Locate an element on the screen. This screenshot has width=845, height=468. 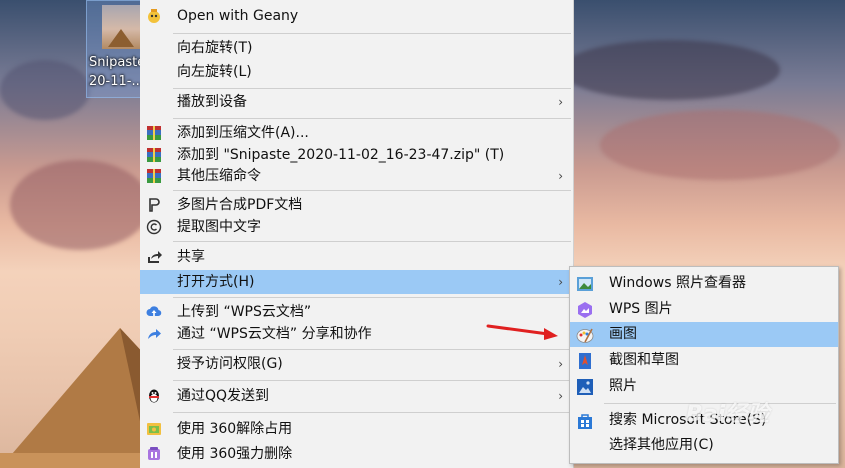
menu-item-label: 授予访问权限(G) is located at coordinates (230, 364).